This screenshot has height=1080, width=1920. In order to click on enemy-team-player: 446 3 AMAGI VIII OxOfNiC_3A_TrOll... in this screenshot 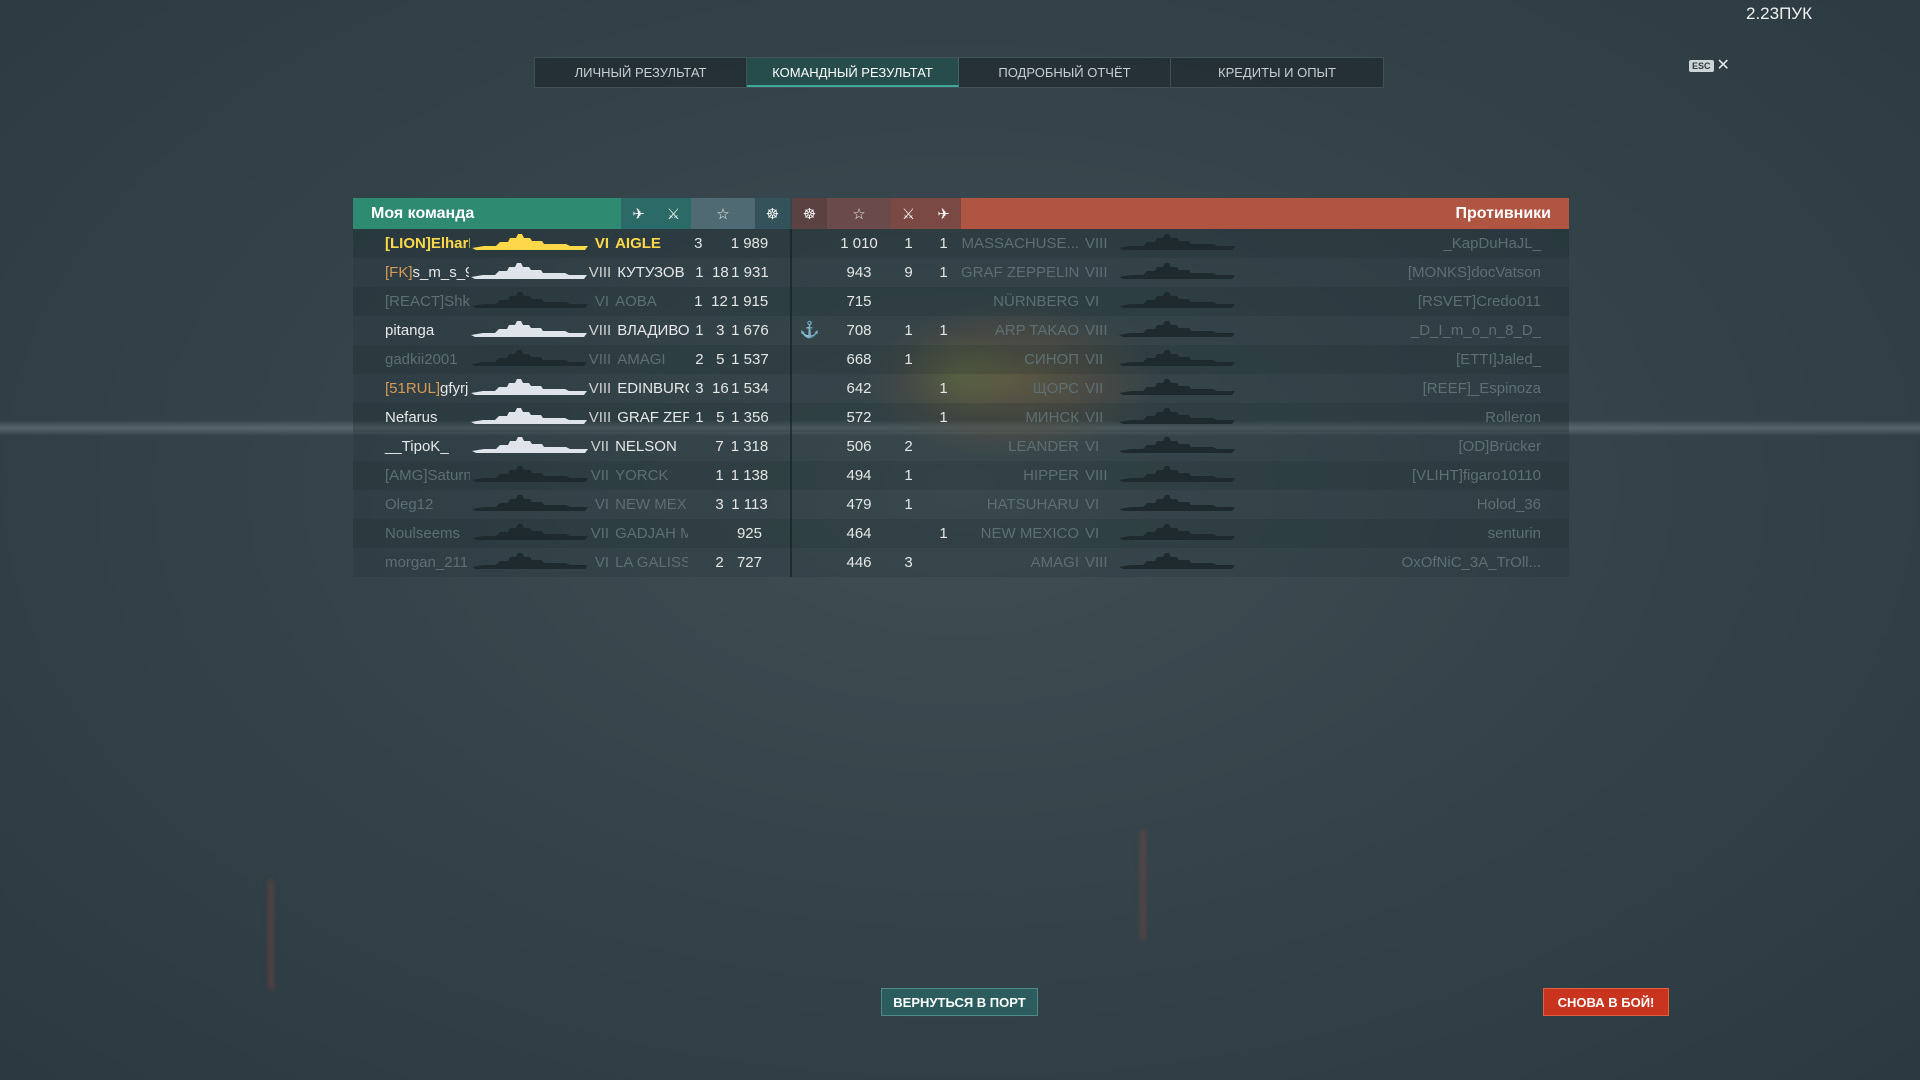, I will do `click(1180, 562)`.